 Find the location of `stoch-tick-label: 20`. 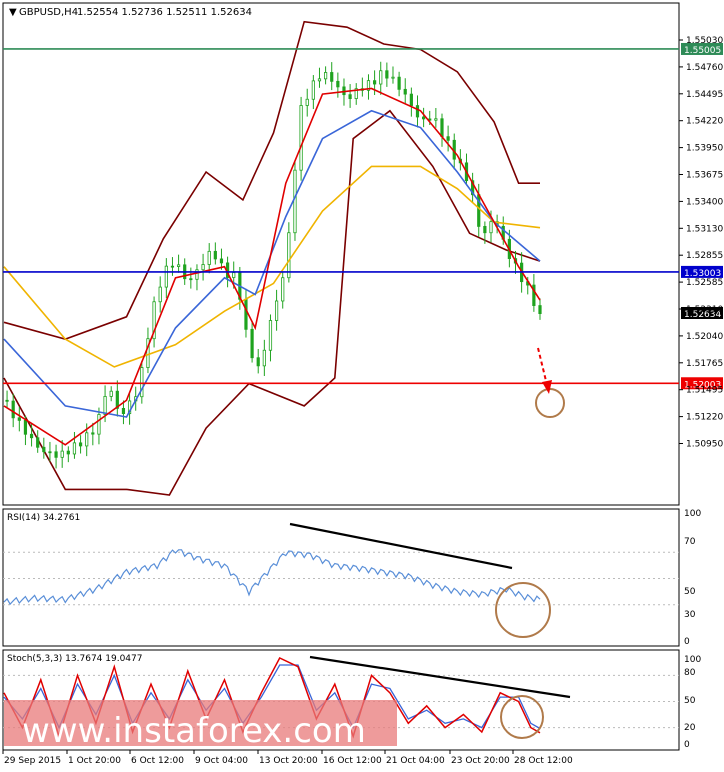

stoch-tick-label: 20 is located at coordinates (690, 728).